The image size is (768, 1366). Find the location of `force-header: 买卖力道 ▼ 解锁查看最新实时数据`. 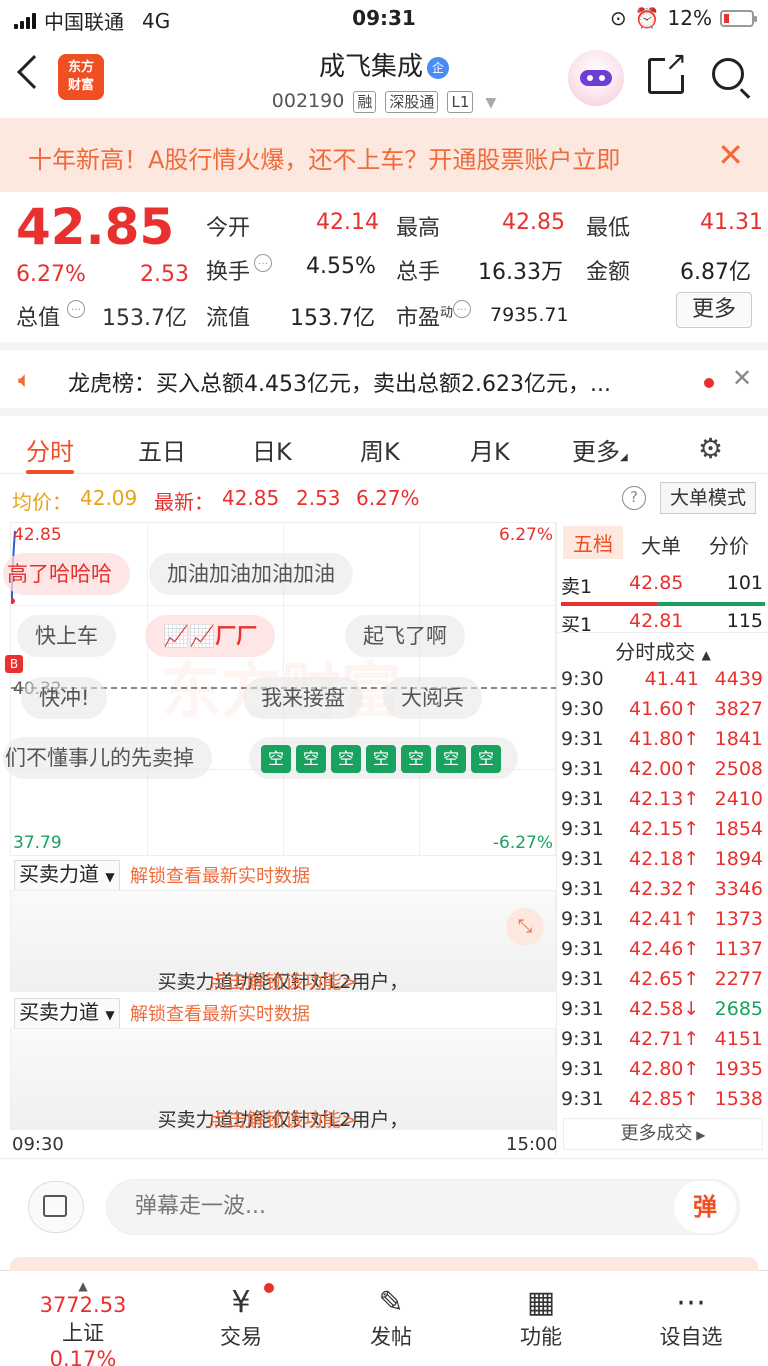

force-header: 买卖力道 ▼ 解锁查看最新实时数据 is located at coordinates (283, 874).